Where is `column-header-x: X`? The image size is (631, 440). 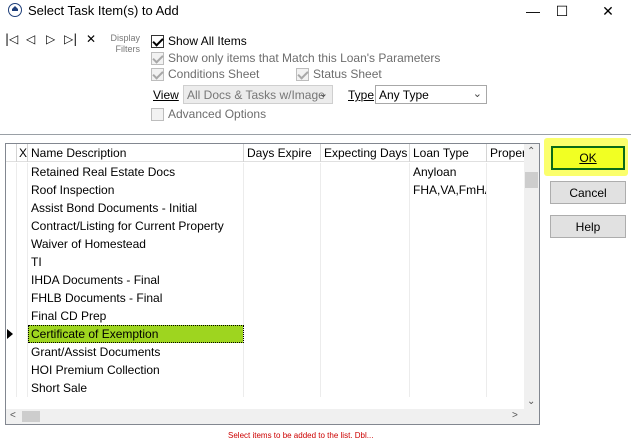
column-header-x: X is located at coordinates (22, 153).